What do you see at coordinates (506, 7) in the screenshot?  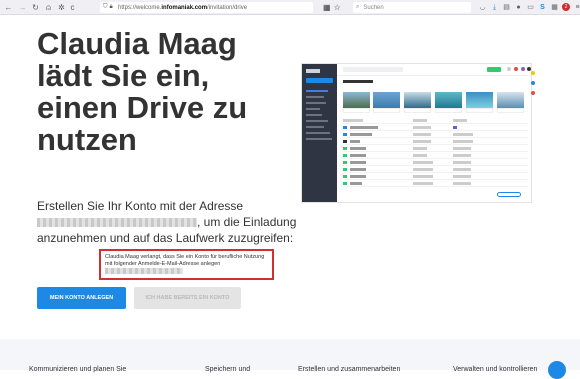 I see `library-icon: ▤` at bounding box center [506, 7].